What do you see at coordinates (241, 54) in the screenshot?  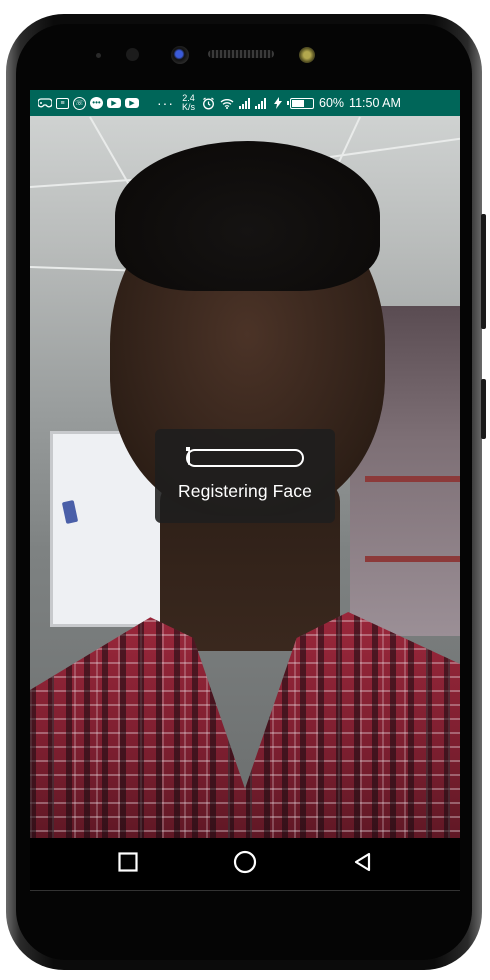 I see `earpiece-speaker` at bounding box center [241, 54].